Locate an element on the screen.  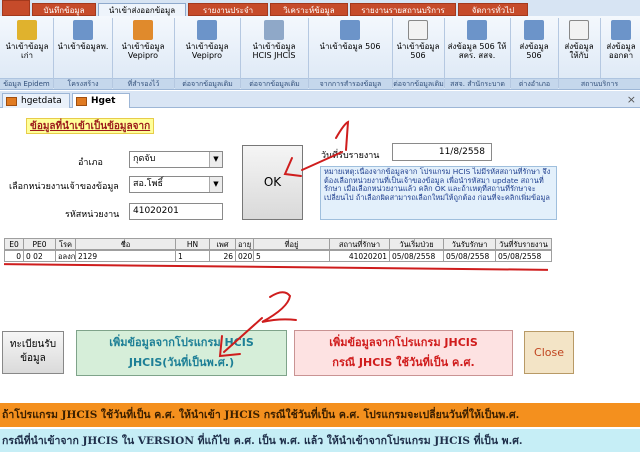
menu-tab-reports: รายงานประจำ is located at coordinates (228, 9).